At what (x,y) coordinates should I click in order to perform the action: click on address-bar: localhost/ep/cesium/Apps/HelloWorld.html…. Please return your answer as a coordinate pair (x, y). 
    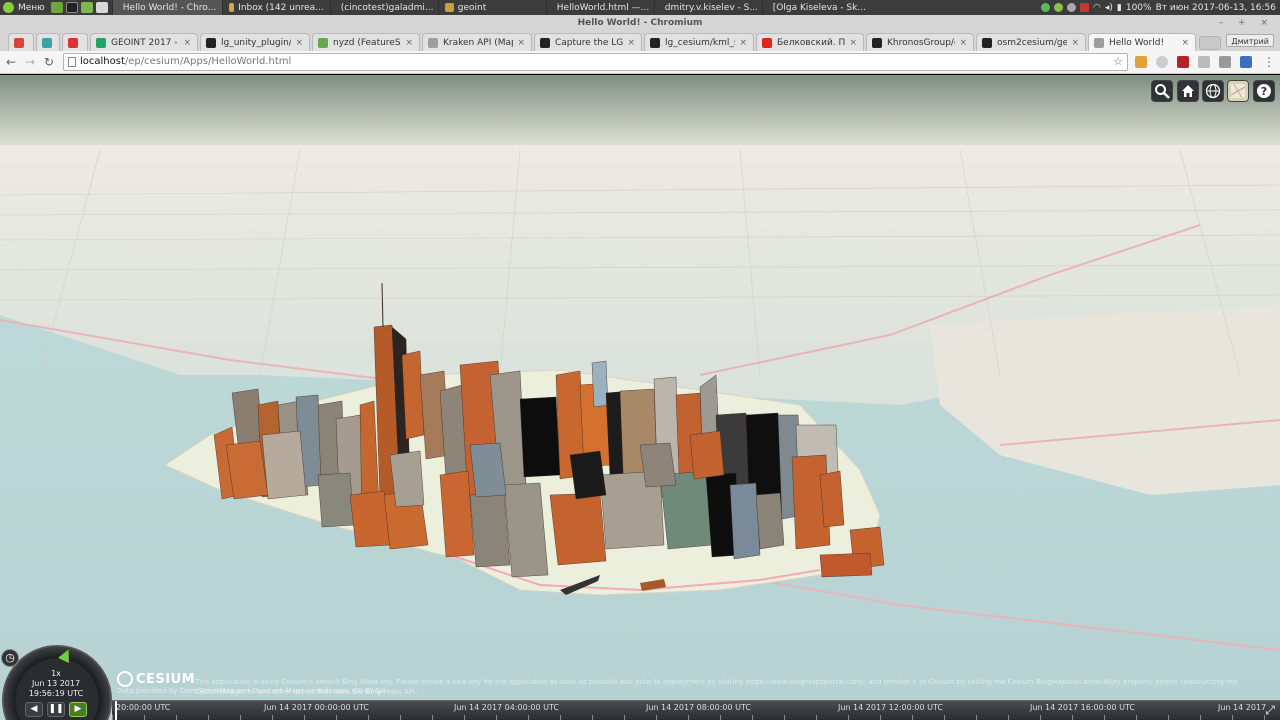
    Looking at the image, I should click on (595, 62).